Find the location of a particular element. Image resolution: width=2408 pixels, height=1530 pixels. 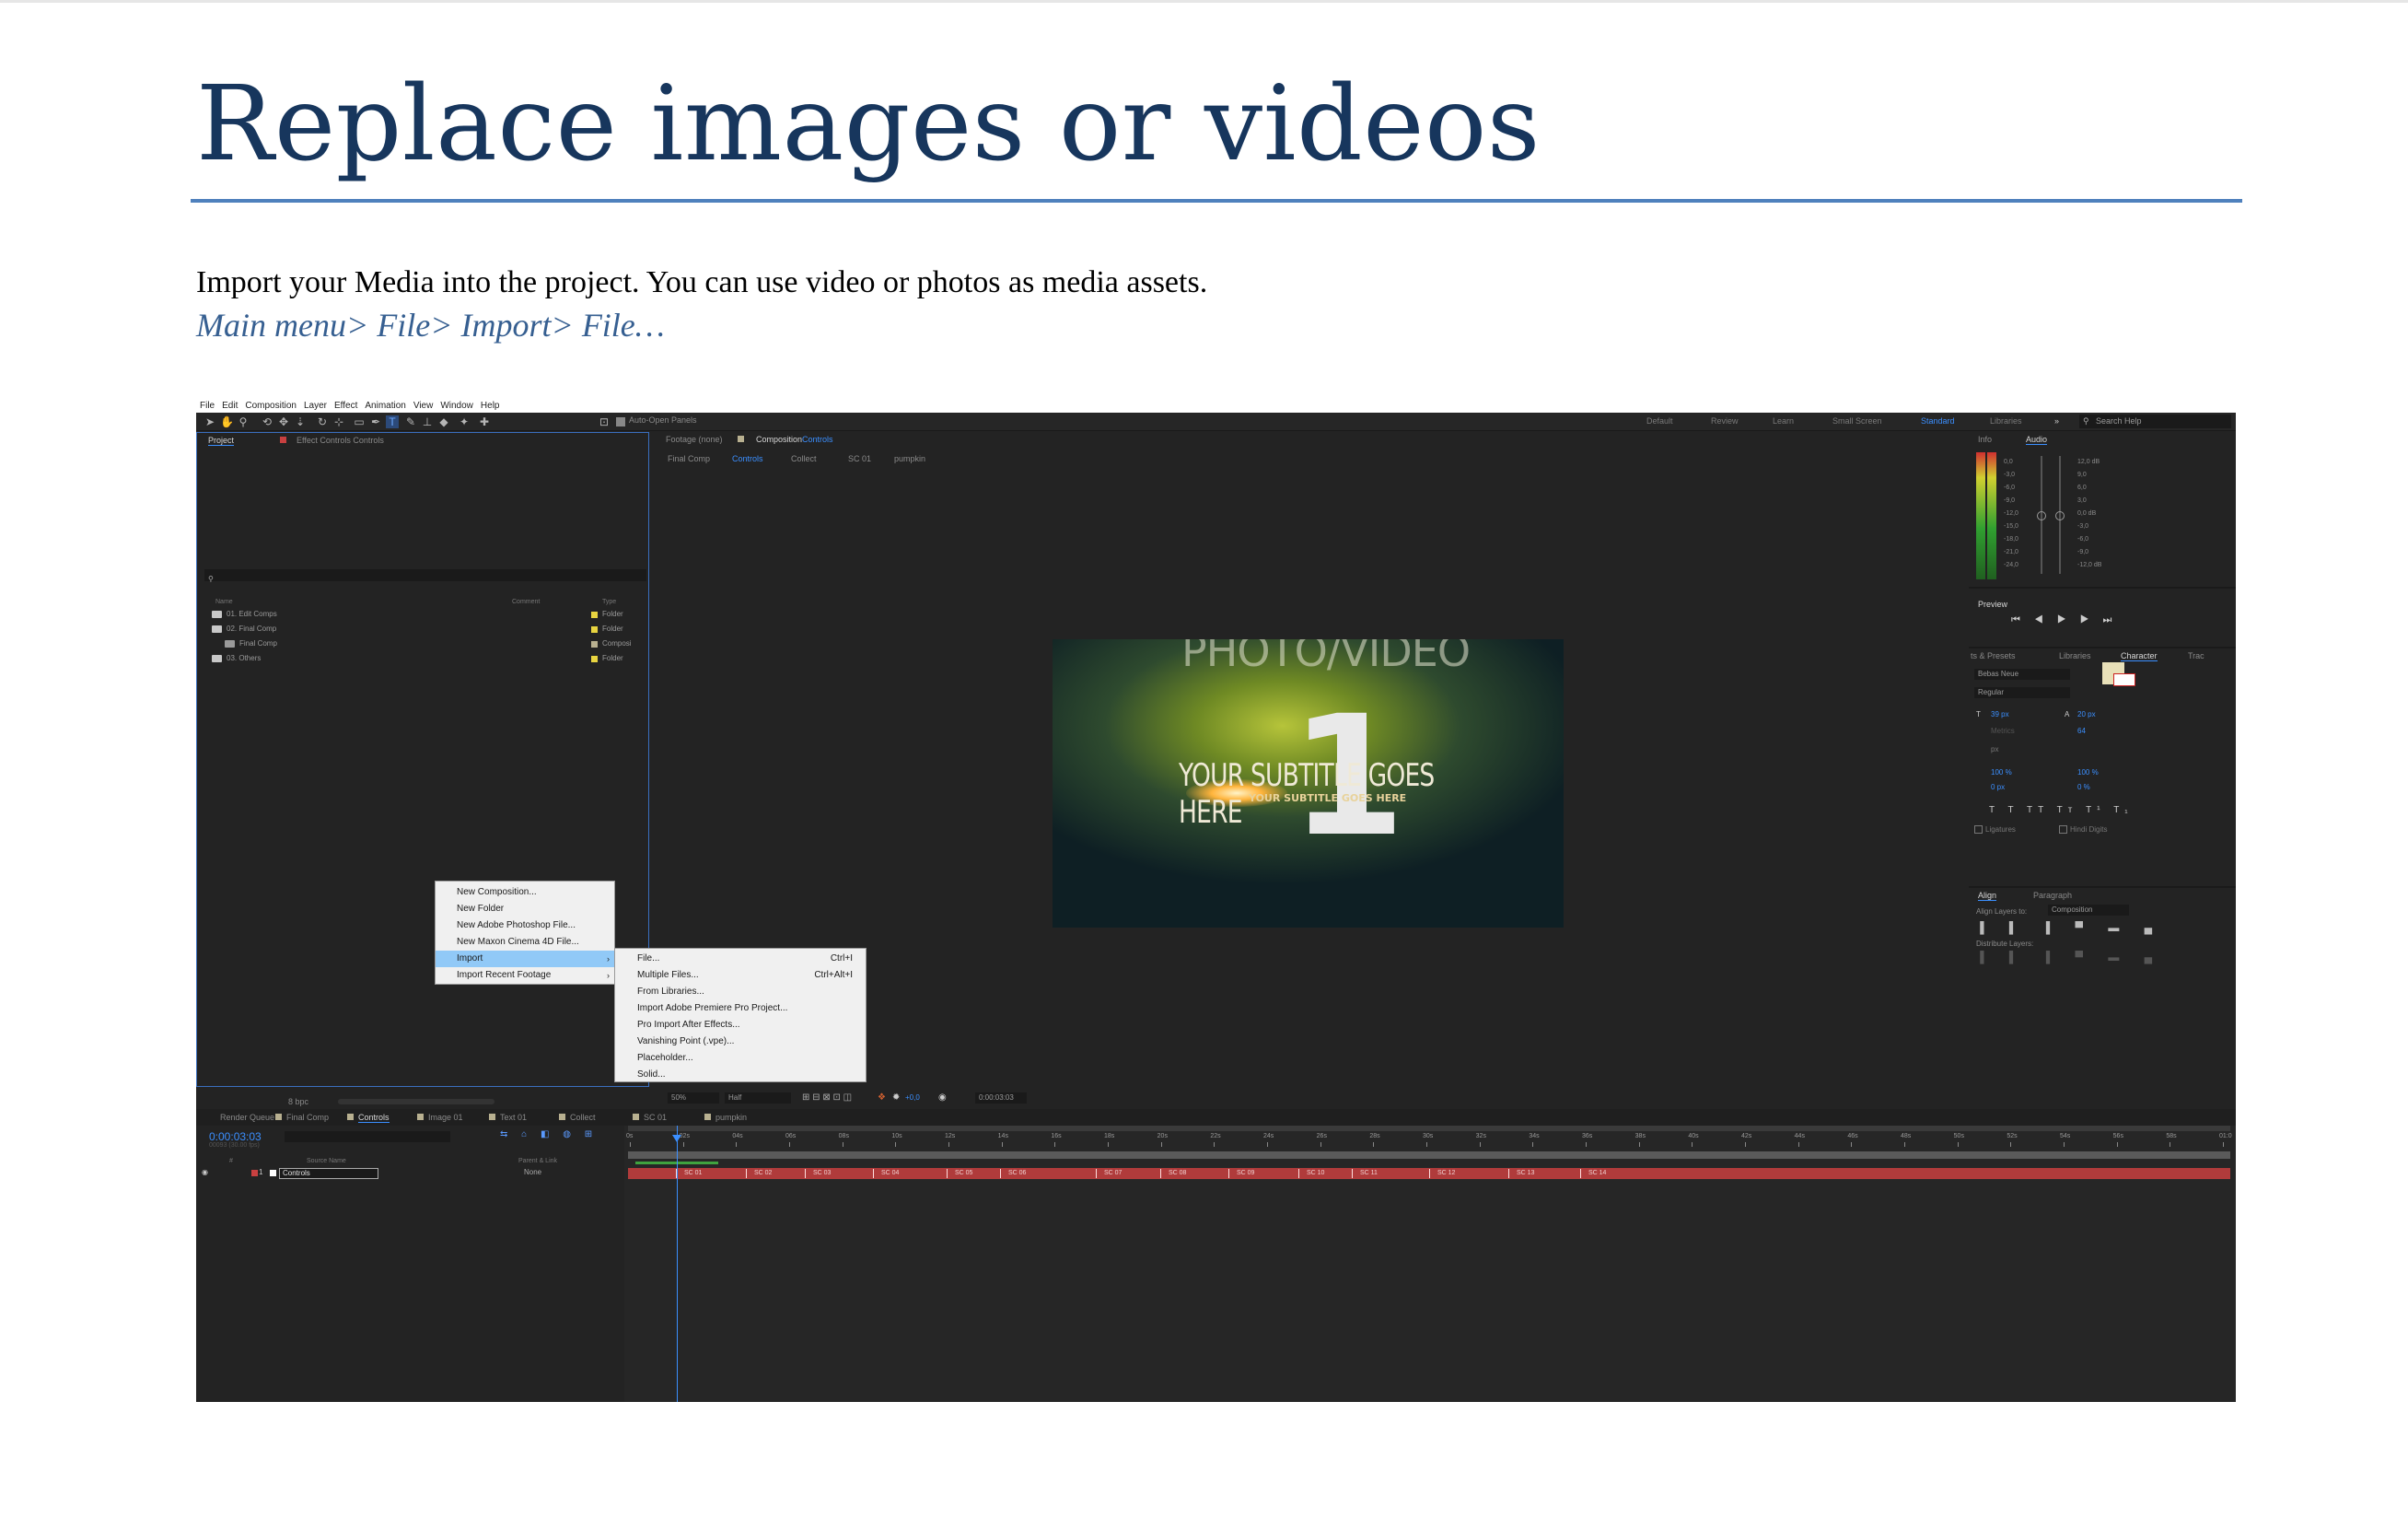

flow-collect: Collect is located at coordinates (804, 458).